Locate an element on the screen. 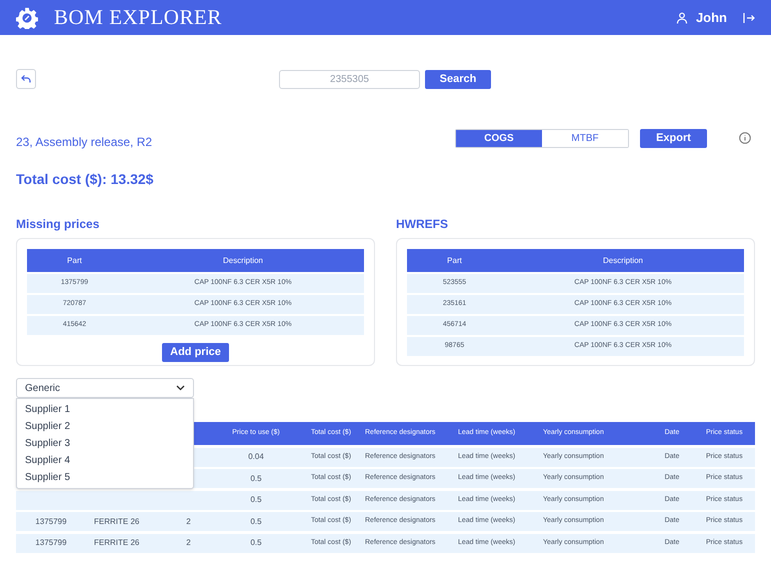 This screenshot has width=771, height=572. add-price-button: Add price is located at coordinates (195, 352).